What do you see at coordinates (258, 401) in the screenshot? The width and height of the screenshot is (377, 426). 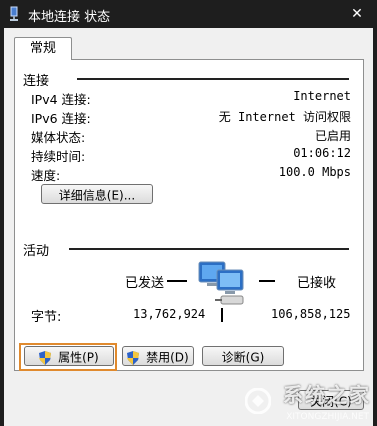 I see `watermark-logo` at bounding box center [258, 401].